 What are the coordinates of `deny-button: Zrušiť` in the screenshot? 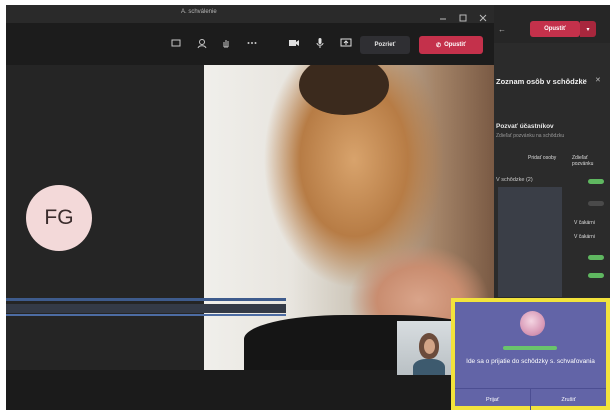 It's located at (568, 399).